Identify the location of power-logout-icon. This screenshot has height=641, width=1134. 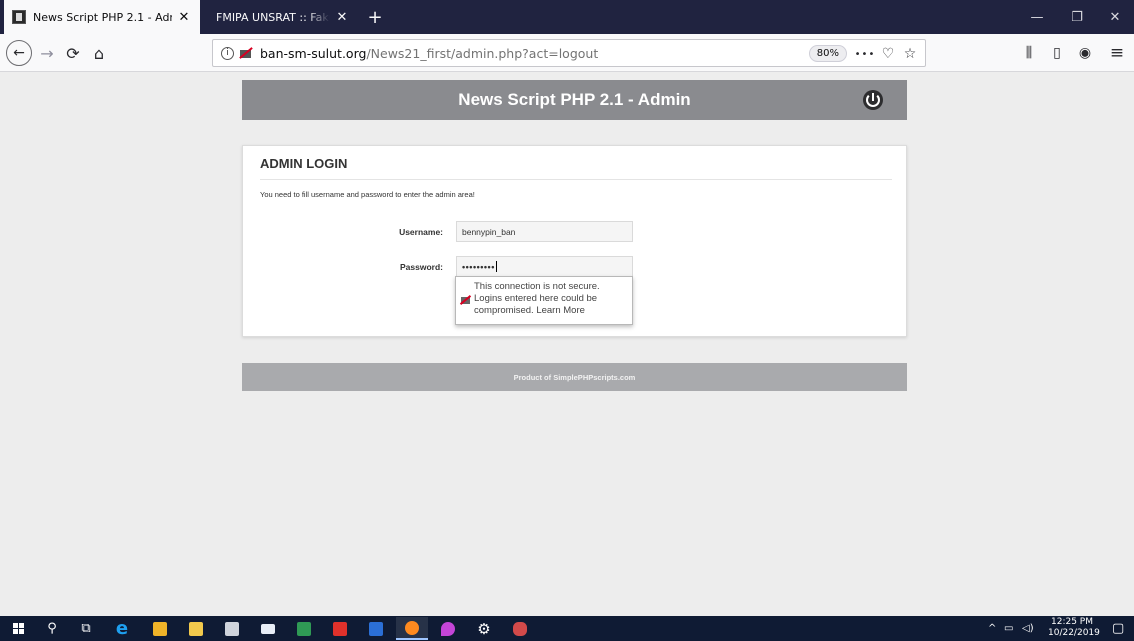
(873, 100).